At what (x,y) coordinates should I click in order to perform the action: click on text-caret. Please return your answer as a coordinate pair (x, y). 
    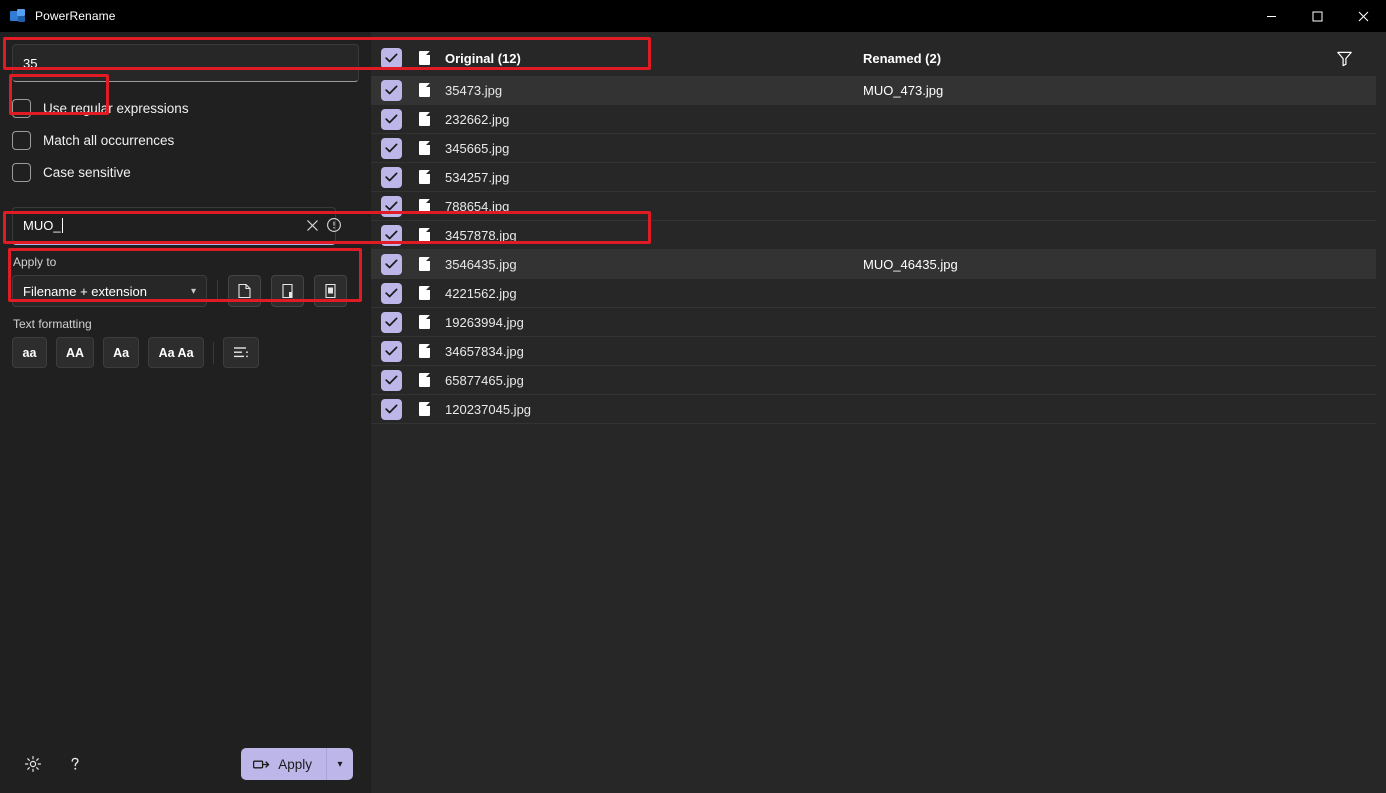
    Looking at the image, I should click on (62, 225).